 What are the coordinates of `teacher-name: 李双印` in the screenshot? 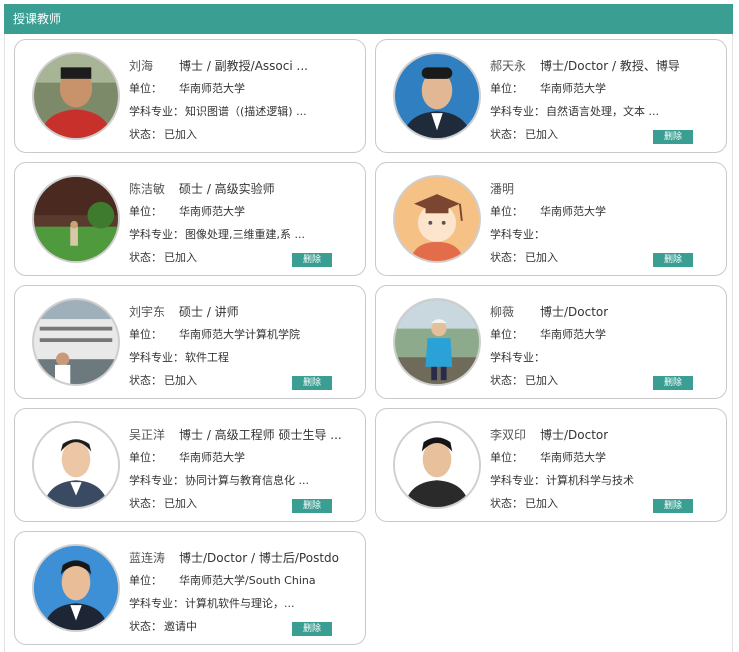 It's located at (508, 435).